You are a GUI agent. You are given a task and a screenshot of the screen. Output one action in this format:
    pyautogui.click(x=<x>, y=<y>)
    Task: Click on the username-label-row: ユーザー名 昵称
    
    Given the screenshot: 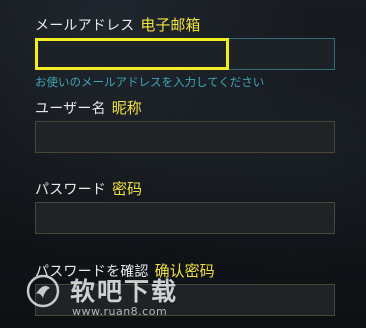 What is the action you would take?
    pyautogui.click(x=88, y=107)
    